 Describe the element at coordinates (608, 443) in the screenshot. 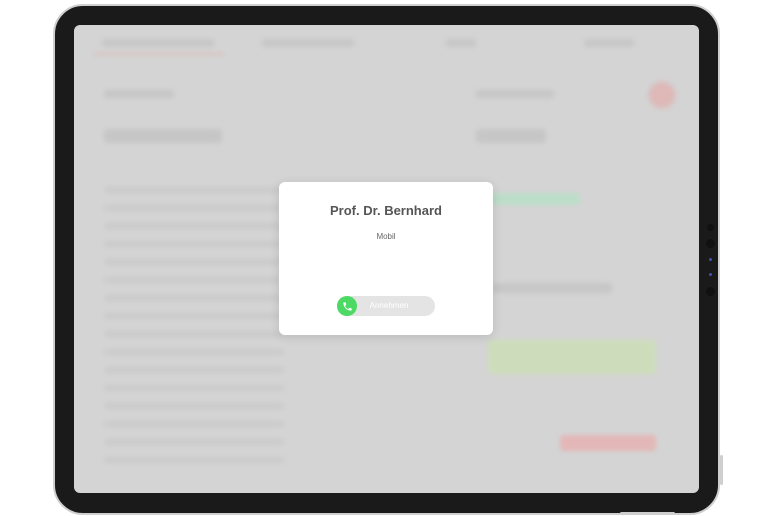

I see `blurred-action-button` at that location.